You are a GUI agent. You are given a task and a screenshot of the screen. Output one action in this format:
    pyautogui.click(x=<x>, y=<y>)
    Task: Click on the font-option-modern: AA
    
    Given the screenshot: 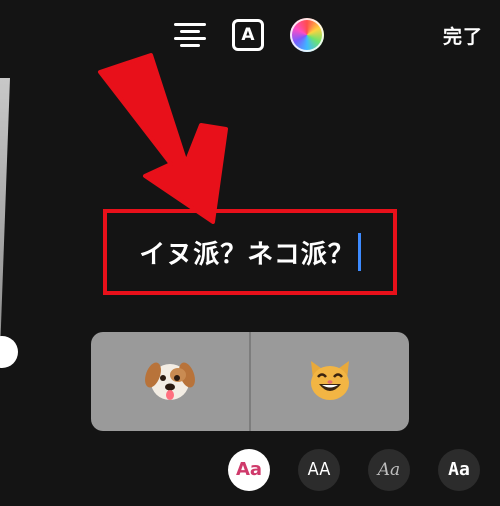 What is the action you would take?
    pyautogui.click(x=319, y=470)
    